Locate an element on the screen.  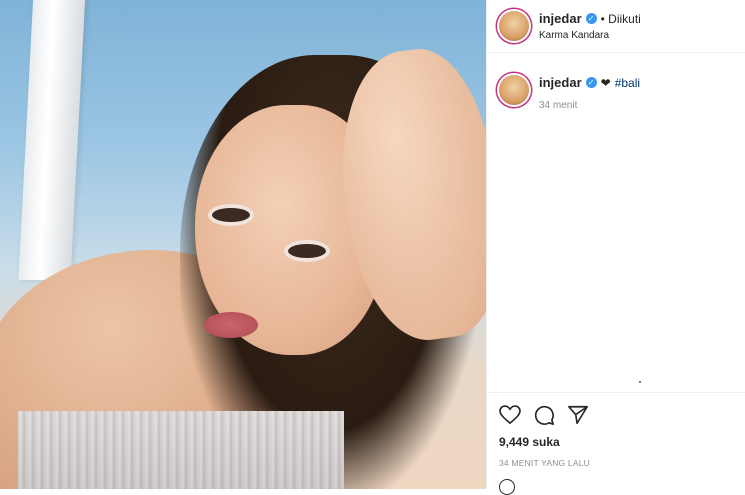
likes-count: 9,449 suka is located at coordinates (616, 442).